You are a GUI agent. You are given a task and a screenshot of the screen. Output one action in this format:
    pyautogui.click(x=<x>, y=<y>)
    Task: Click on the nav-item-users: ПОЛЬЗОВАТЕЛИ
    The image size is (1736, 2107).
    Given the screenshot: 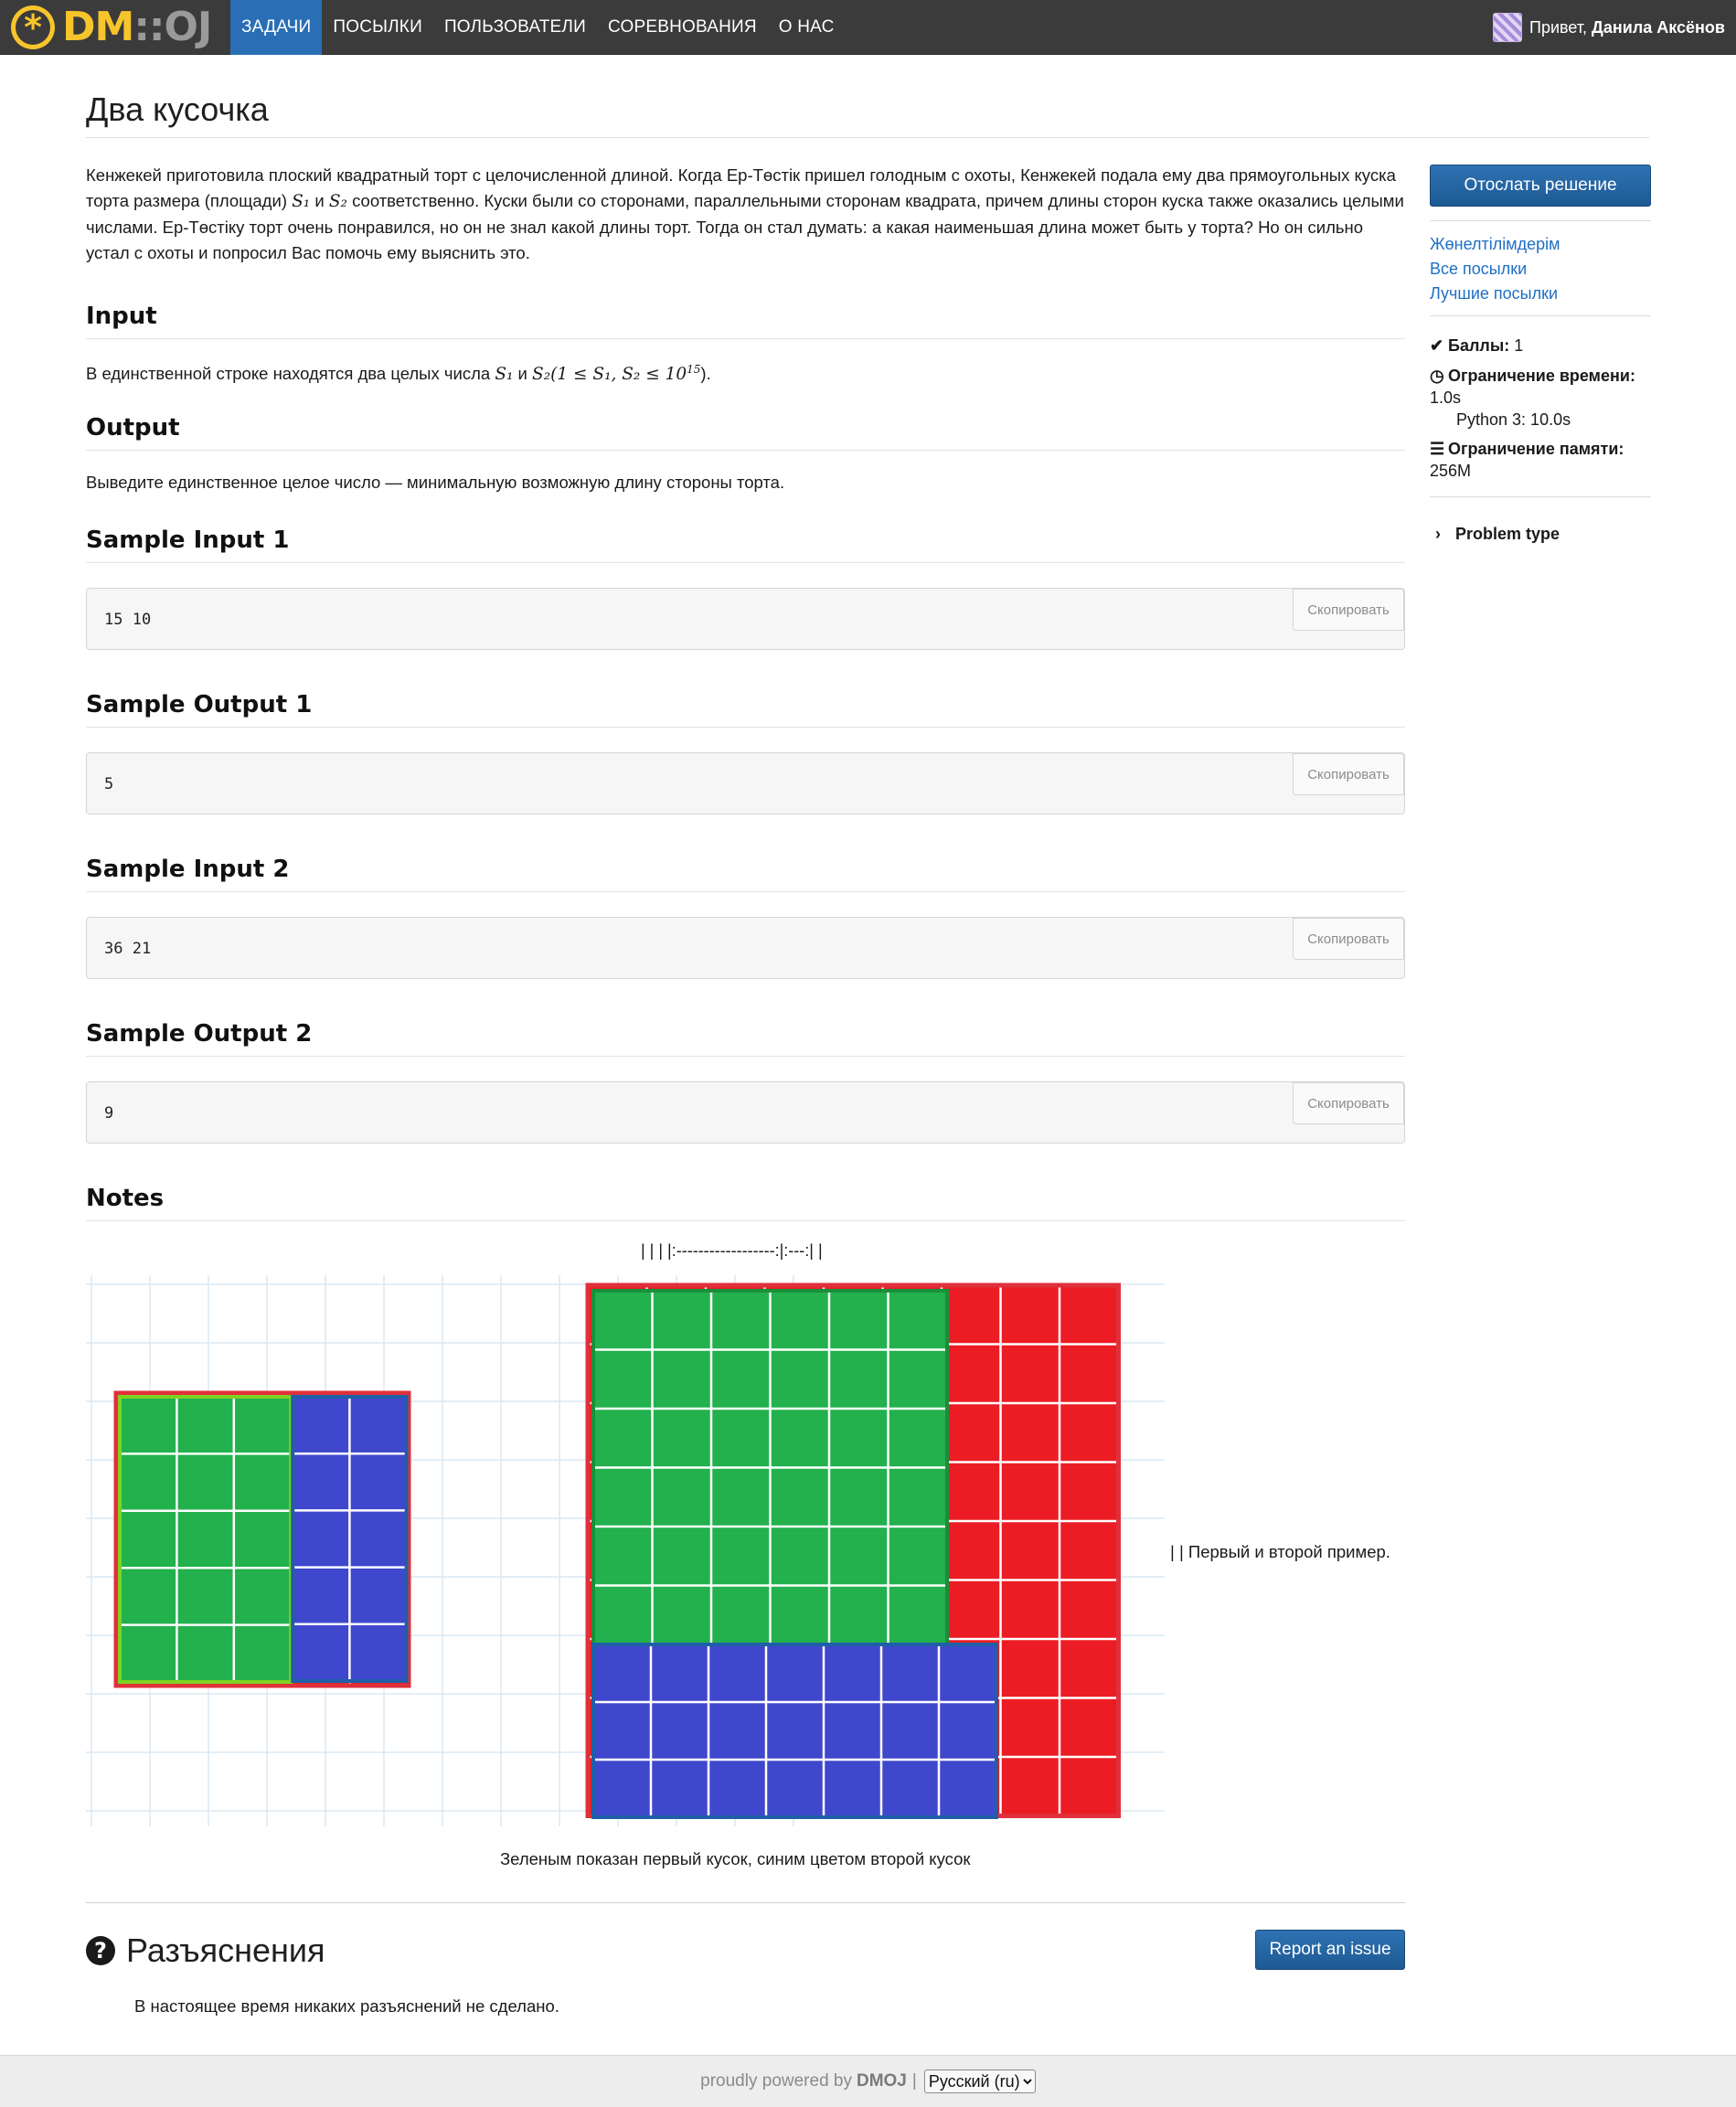 What is the action you would take?
    pyautogui.click(x=515, y=27)
    